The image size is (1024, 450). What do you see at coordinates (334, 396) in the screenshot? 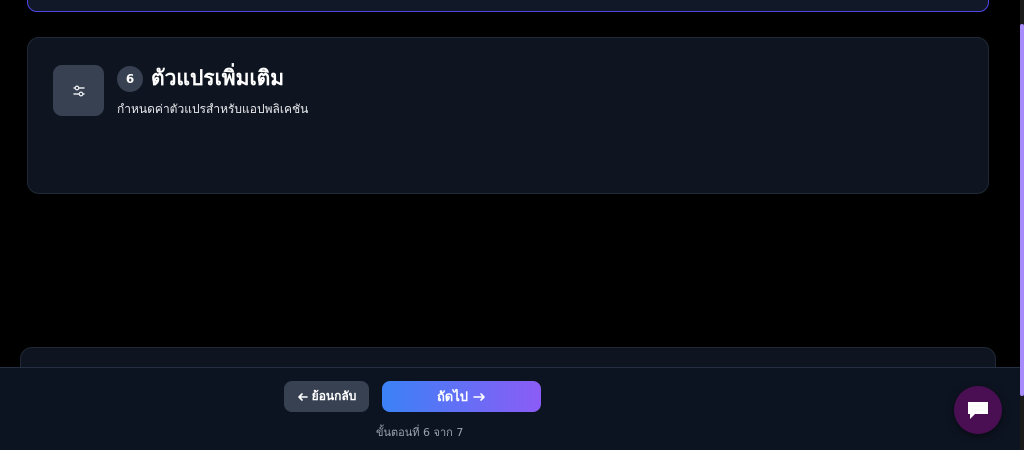
I see `back-button-label: ย้อนกลับ` at bounding box center [334, 396].